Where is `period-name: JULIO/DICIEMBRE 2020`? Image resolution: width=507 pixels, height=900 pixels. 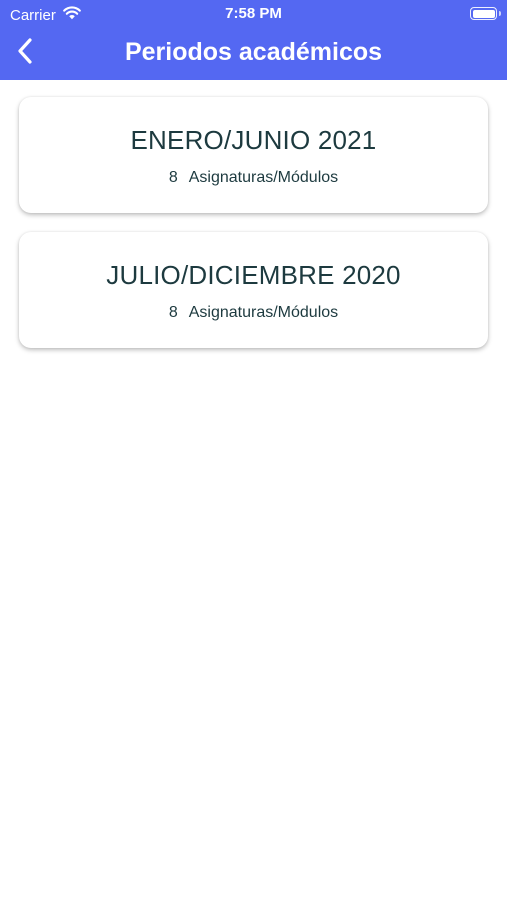
period-name: JULIO/DICIEMBRE 2020 is located at coordinates (253, 275).